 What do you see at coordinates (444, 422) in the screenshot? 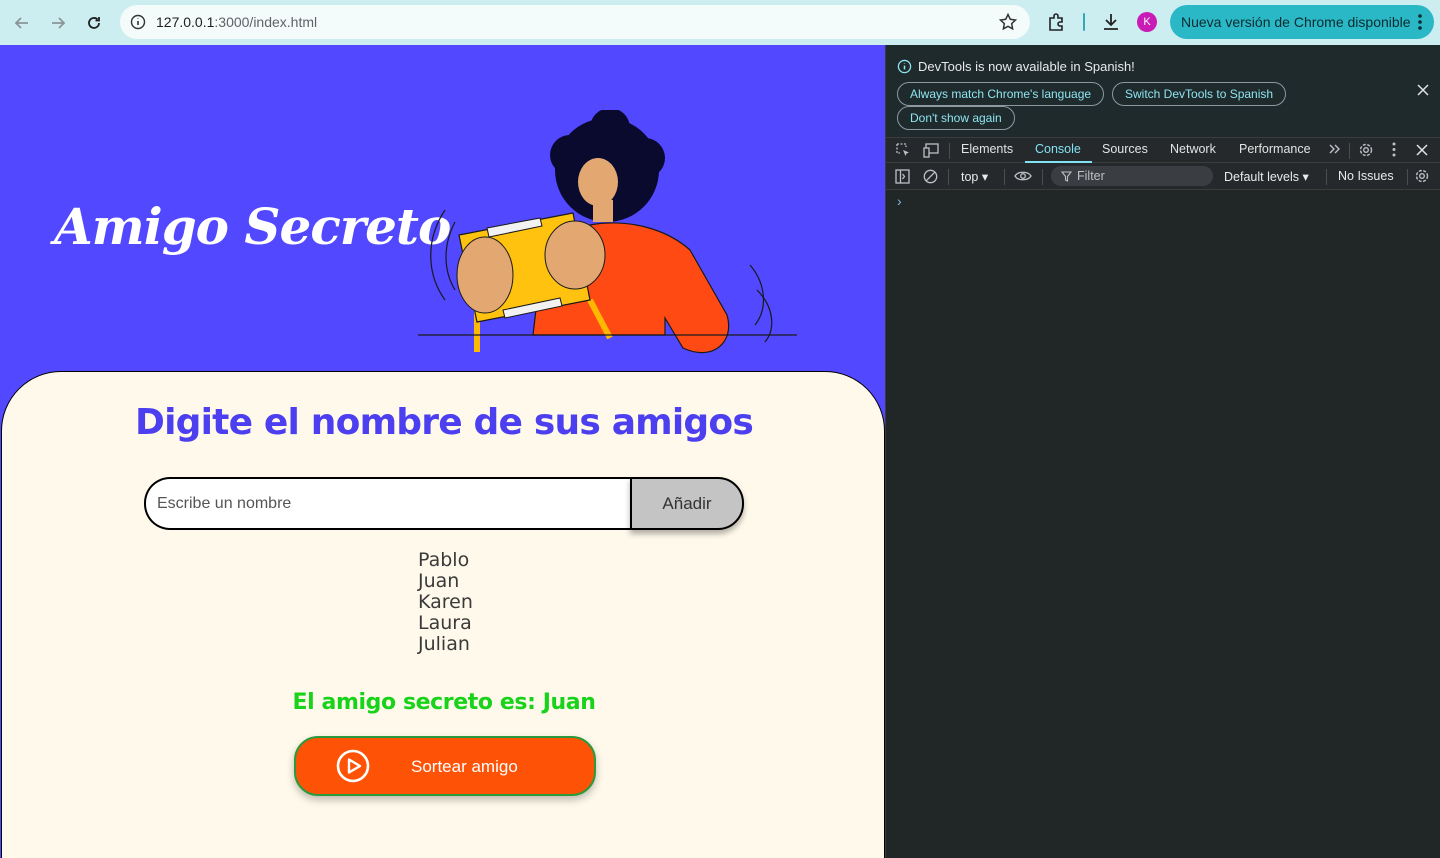
I see `section-heading: Digite el nombre de sus amigos` at bounding box center [444, 422].